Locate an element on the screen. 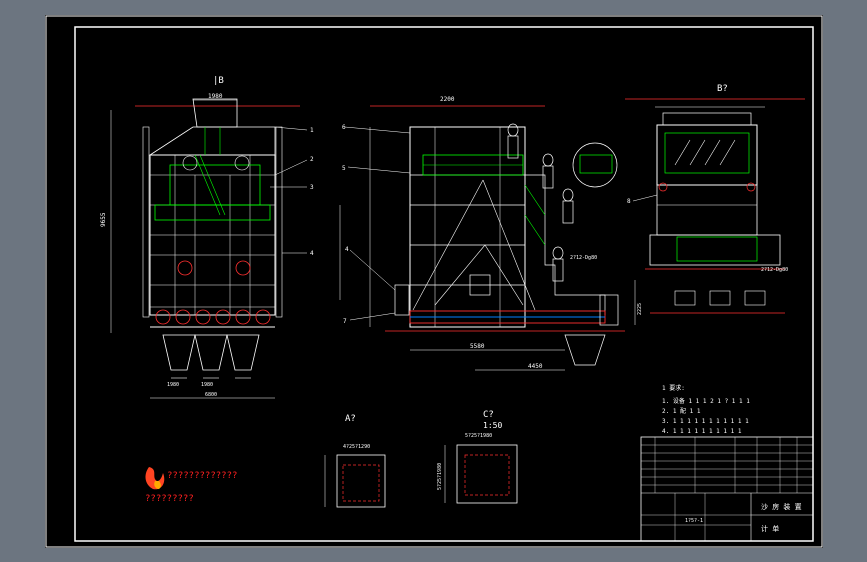 This screenshot has width=867, height=562. parts-table: 沙 房 装 置 计 单 1?5?-1 is located at coordinates (727, 489).